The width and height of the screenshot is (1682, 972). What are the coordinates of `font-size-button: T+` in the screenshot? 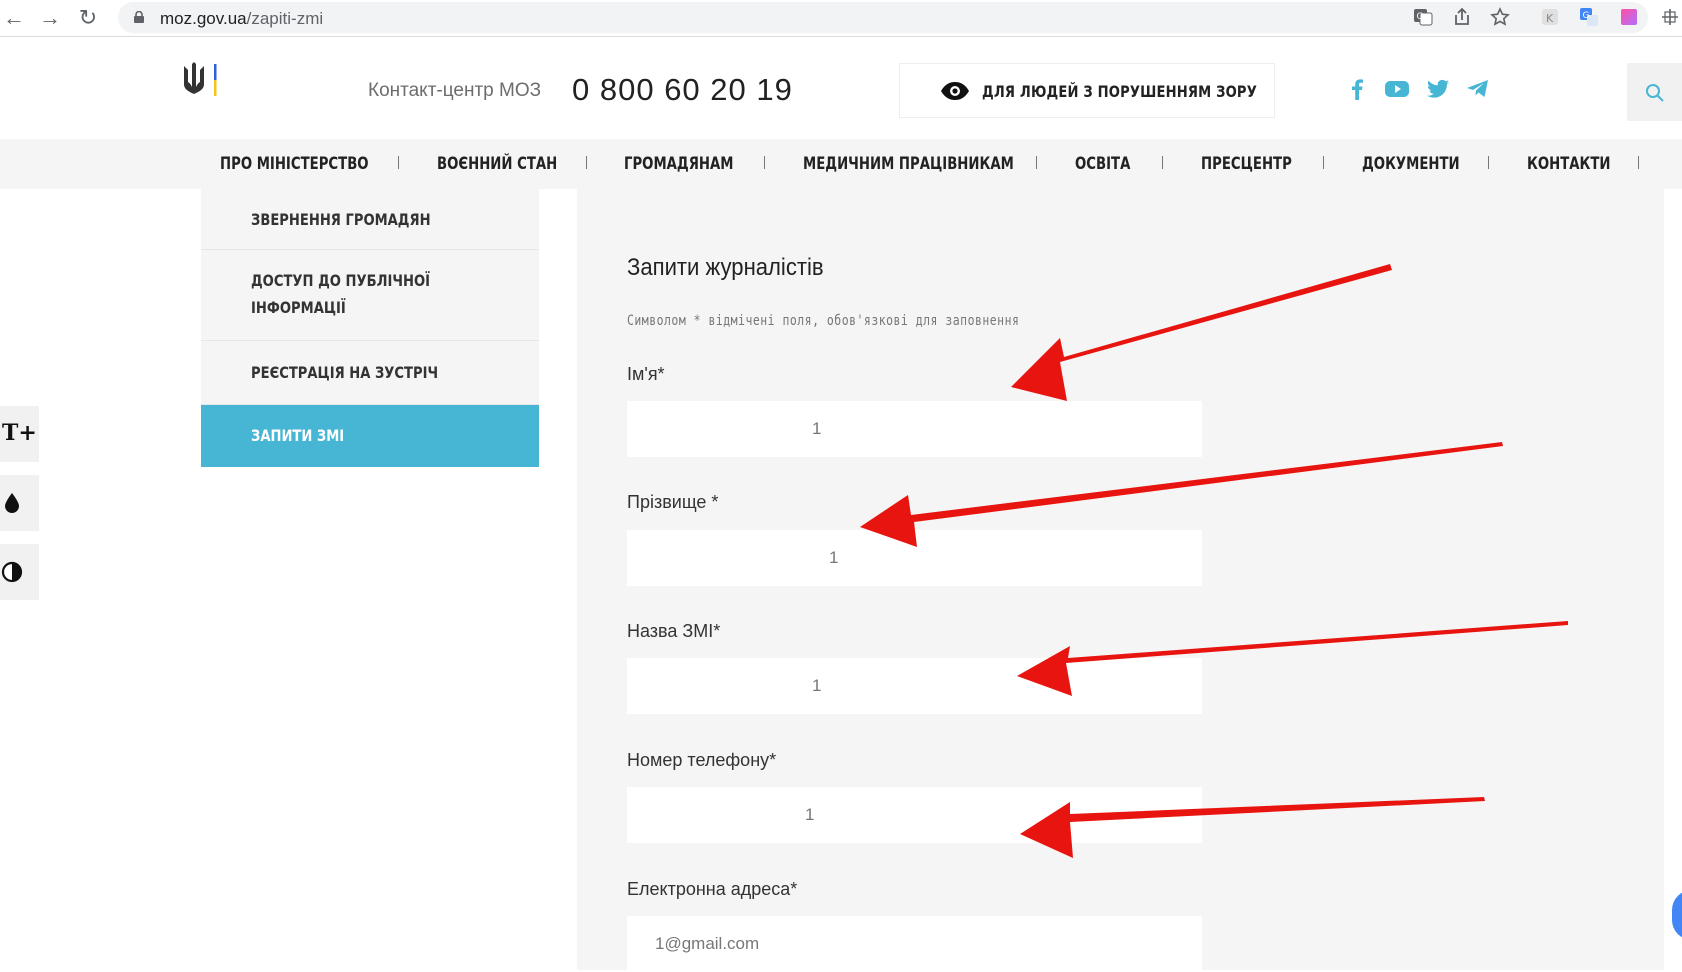 It's located at (19, 434).